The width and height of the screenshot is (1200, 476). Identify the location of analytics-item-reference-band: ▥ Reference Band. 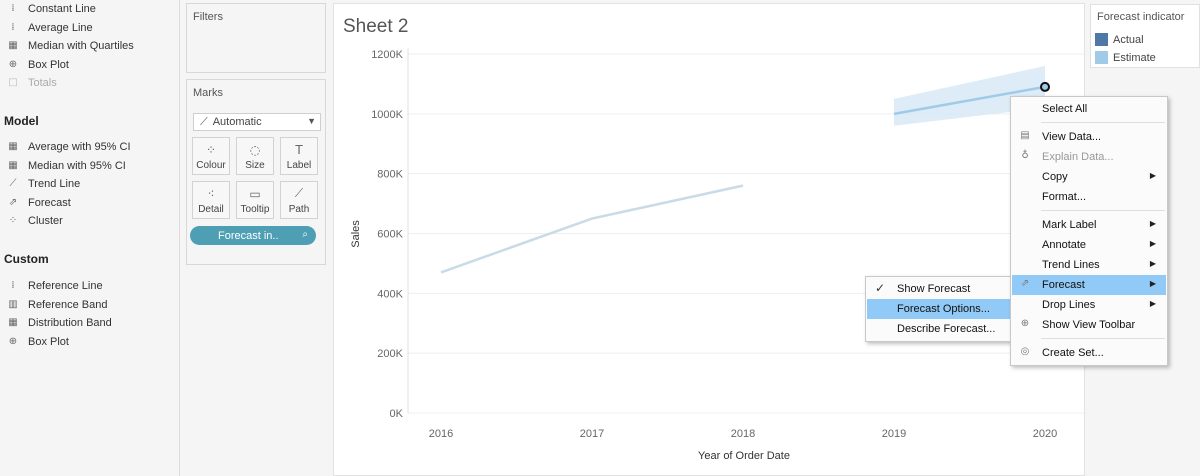
(57, 305).